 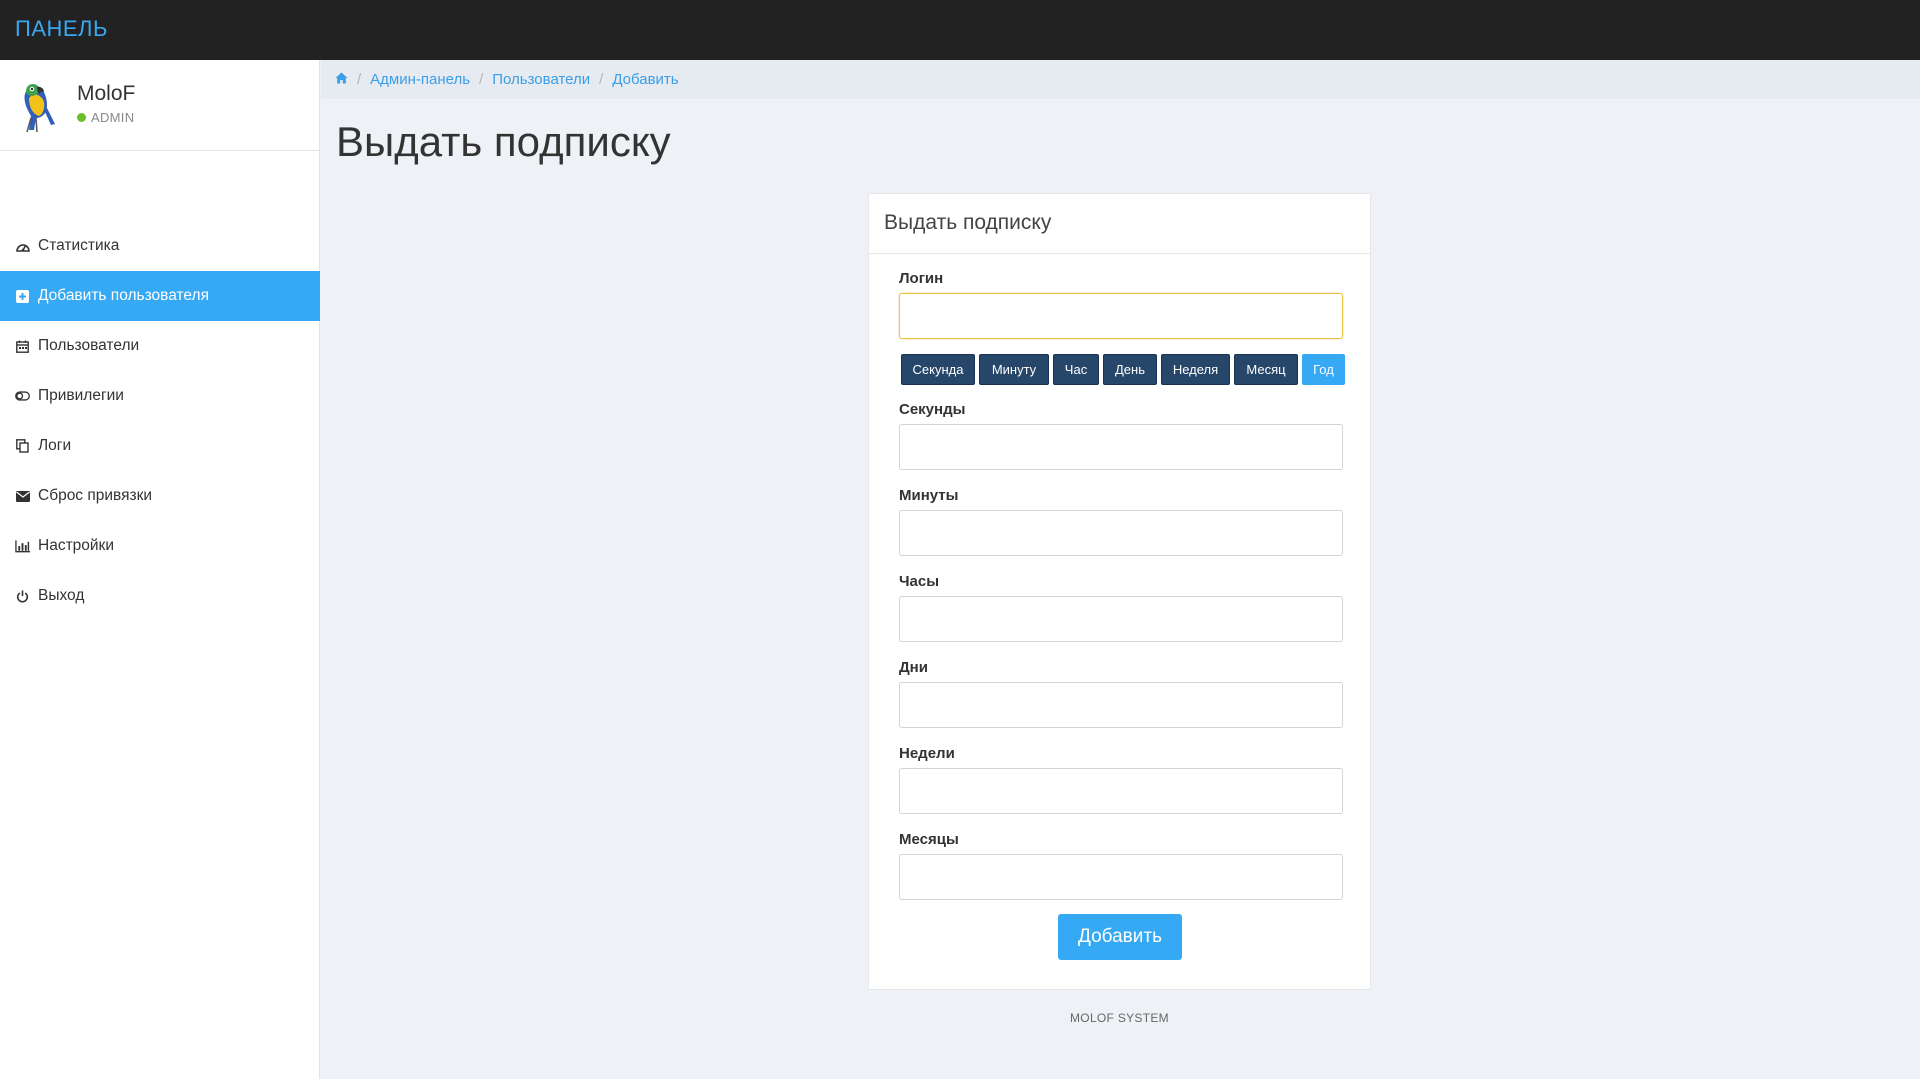 What do you see at coordinates (160, 496) in the screenshot?
I see `sidebar-item-reset-binding: Сброс привязки` at bounding box center [160, 496].